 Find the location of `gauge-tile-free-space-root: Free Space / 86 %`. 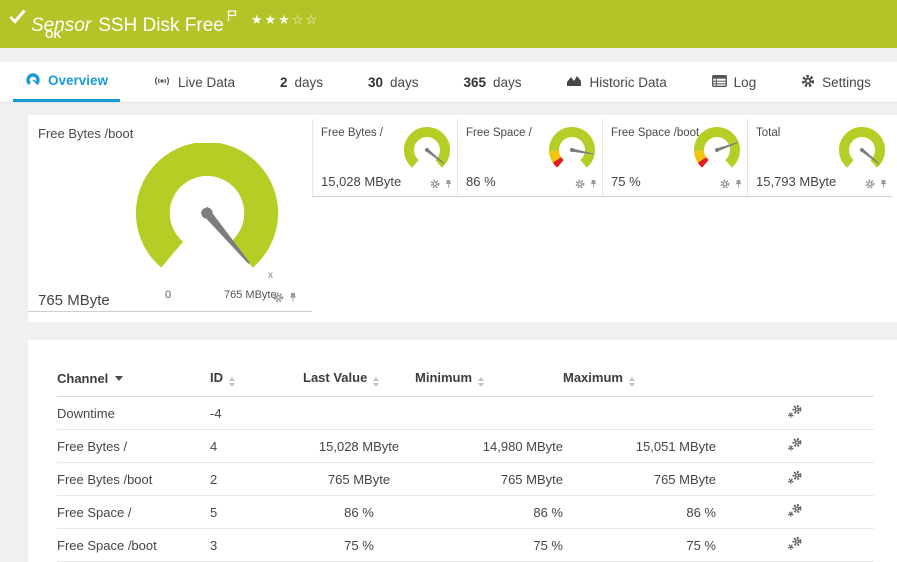

gauge-tile-free-space-root: Free Space / 86 % is located at coordinates (529, 158).